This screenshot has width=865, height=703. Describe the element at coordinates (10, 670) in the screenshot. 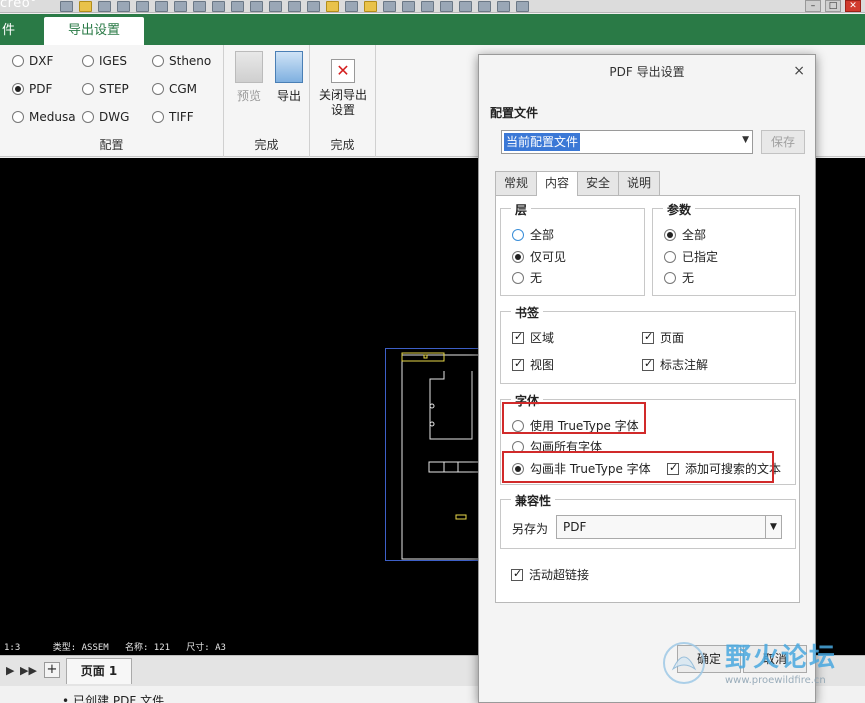

I see `page-prev-icon: ▶` at that location.